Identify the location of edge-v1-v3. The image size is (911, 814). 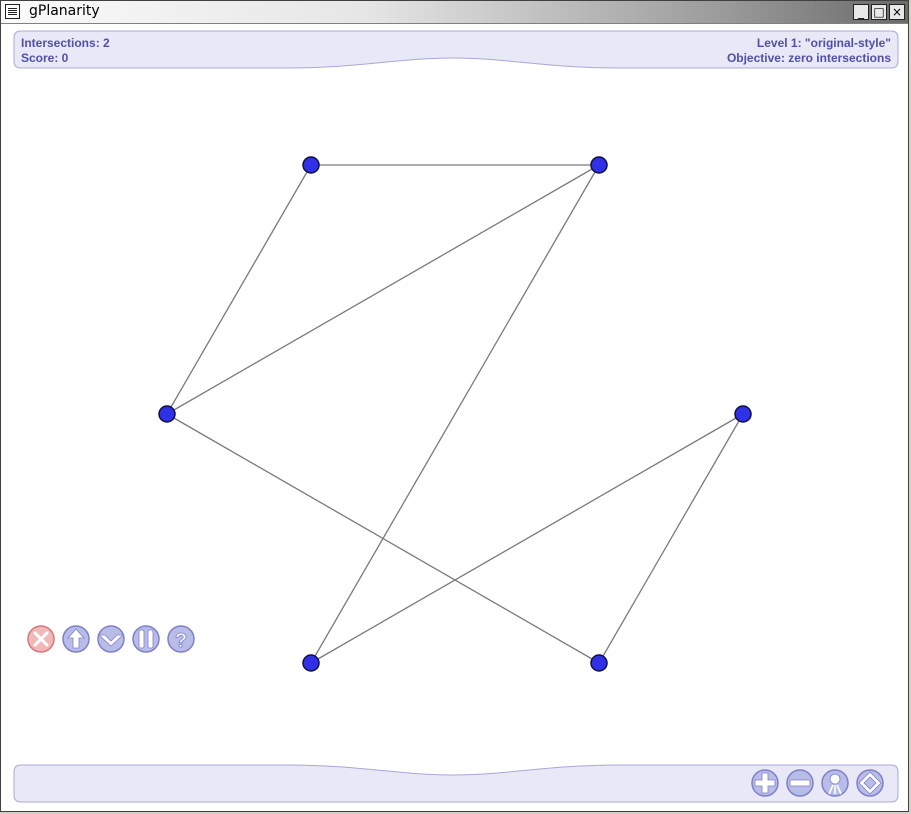
(239, 289).